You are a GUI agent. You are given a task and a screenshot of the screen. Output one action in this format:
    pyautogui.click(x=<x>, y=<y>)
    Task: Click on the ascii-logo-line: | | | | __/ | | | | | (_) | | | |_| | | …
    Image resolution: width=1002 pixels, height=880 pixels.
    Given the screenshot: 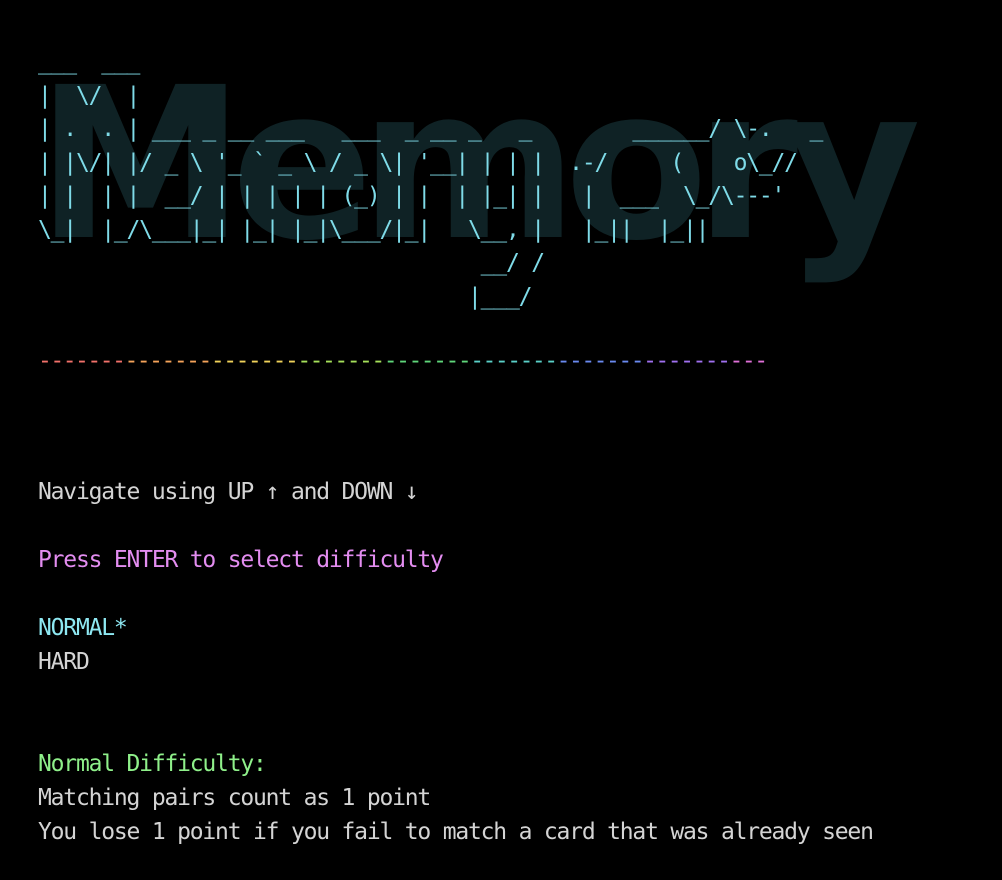 What is the action you would take?
    pyautogui.click(x=411, y=196)
    